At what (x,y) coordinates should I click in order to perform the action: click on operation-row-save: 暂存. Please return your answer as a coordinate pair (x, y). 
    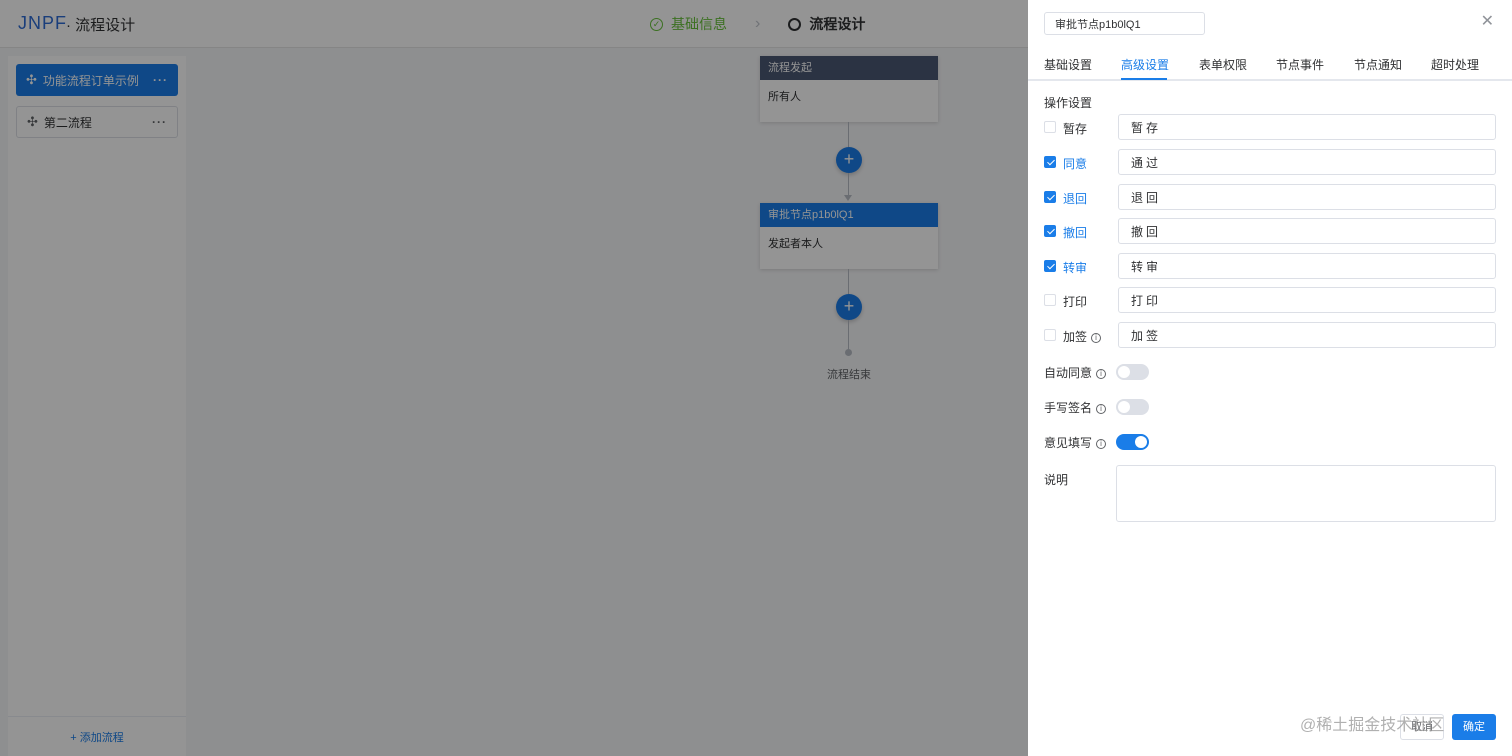
    Looking at the image, I should click on (1270, 127).